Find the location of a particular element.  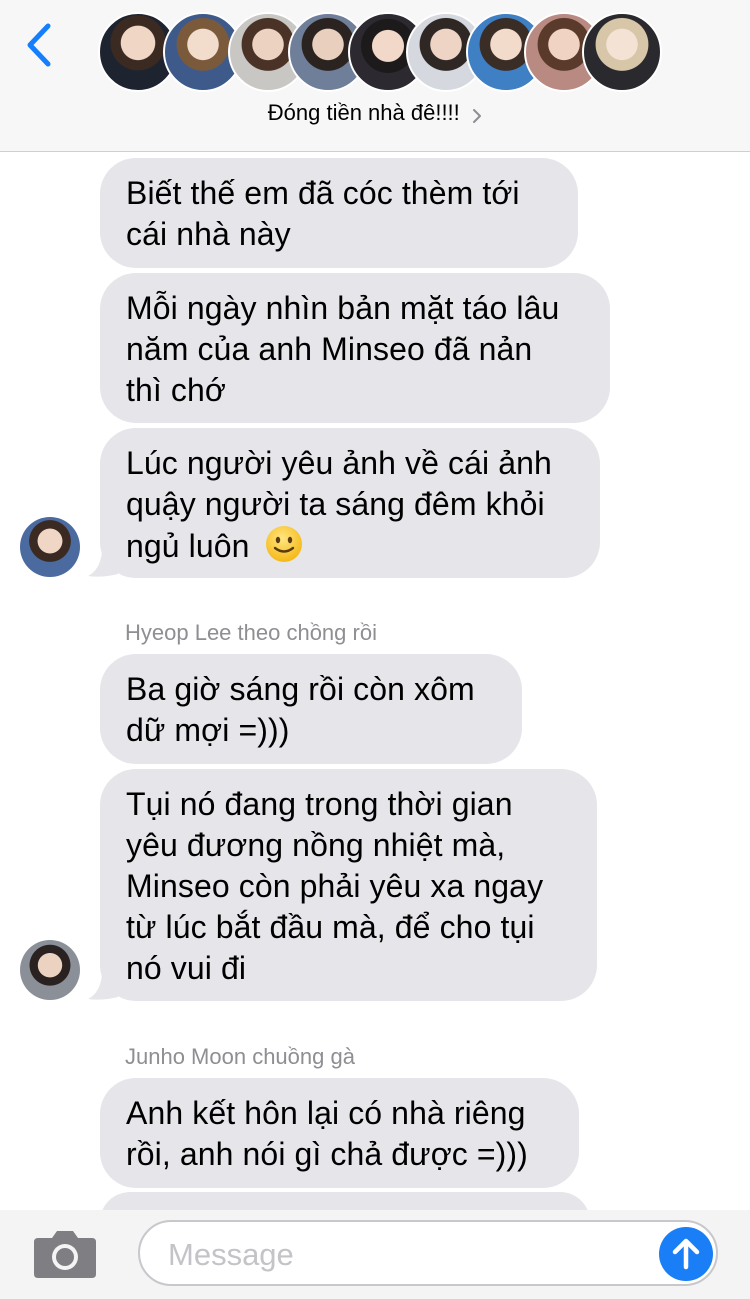

message-line: thì chớ is located at coordinates (176, 390).